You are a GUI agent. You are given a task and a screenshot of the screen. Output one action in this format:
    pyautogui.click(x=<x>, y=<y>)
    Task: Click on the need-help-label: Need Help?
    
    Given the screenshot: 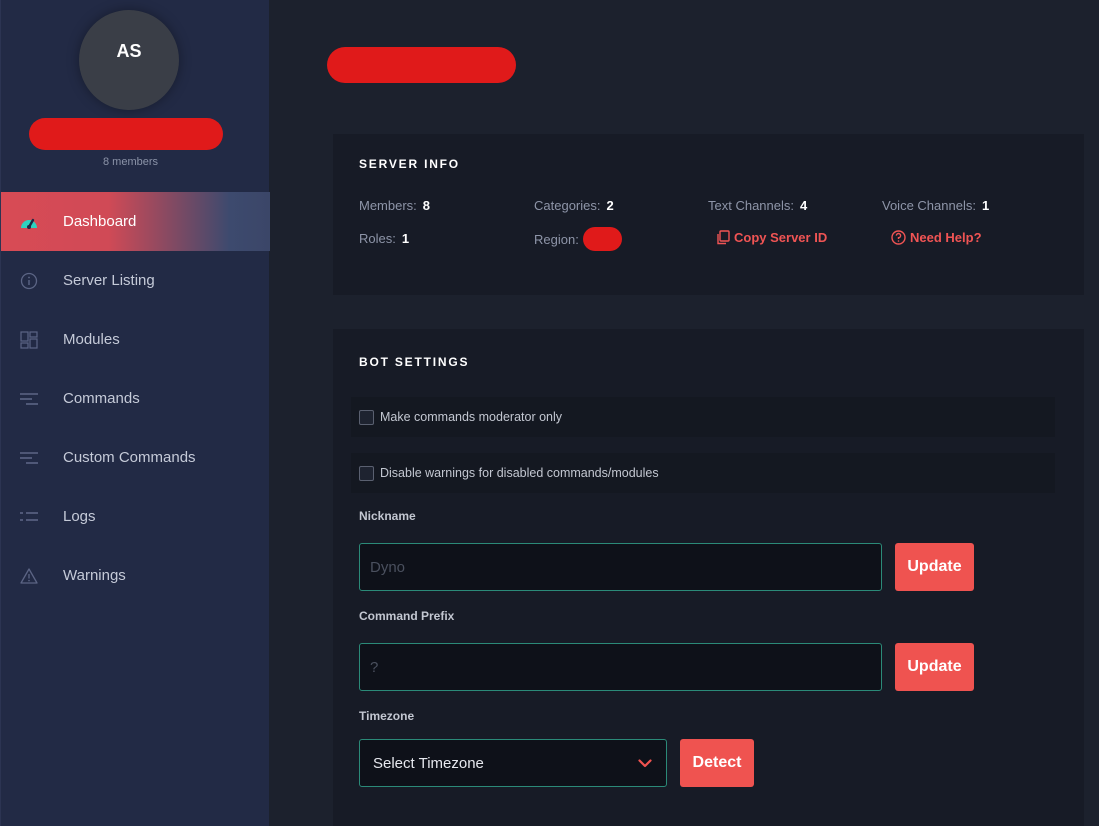 What is the action you would take?
    pyautogui.click(x=946, y=237)
    